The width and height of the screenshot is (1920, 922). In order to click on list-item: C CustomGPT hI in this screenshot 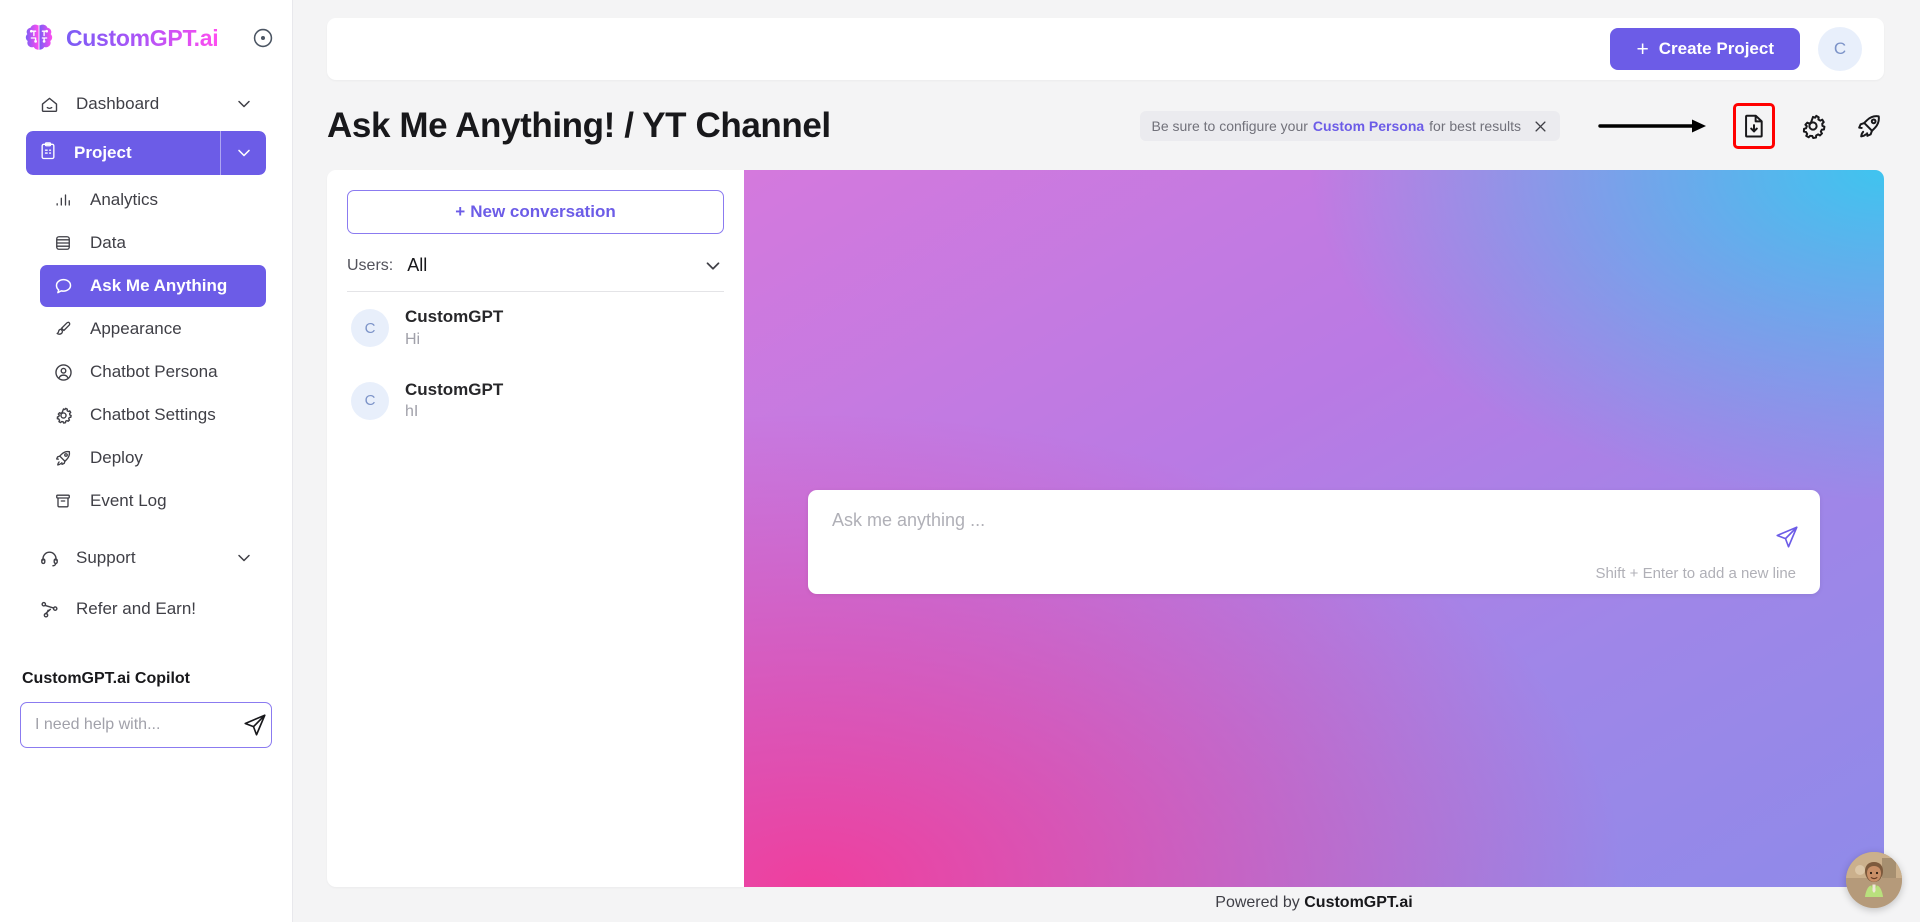, I will do `click(535, 401)`.